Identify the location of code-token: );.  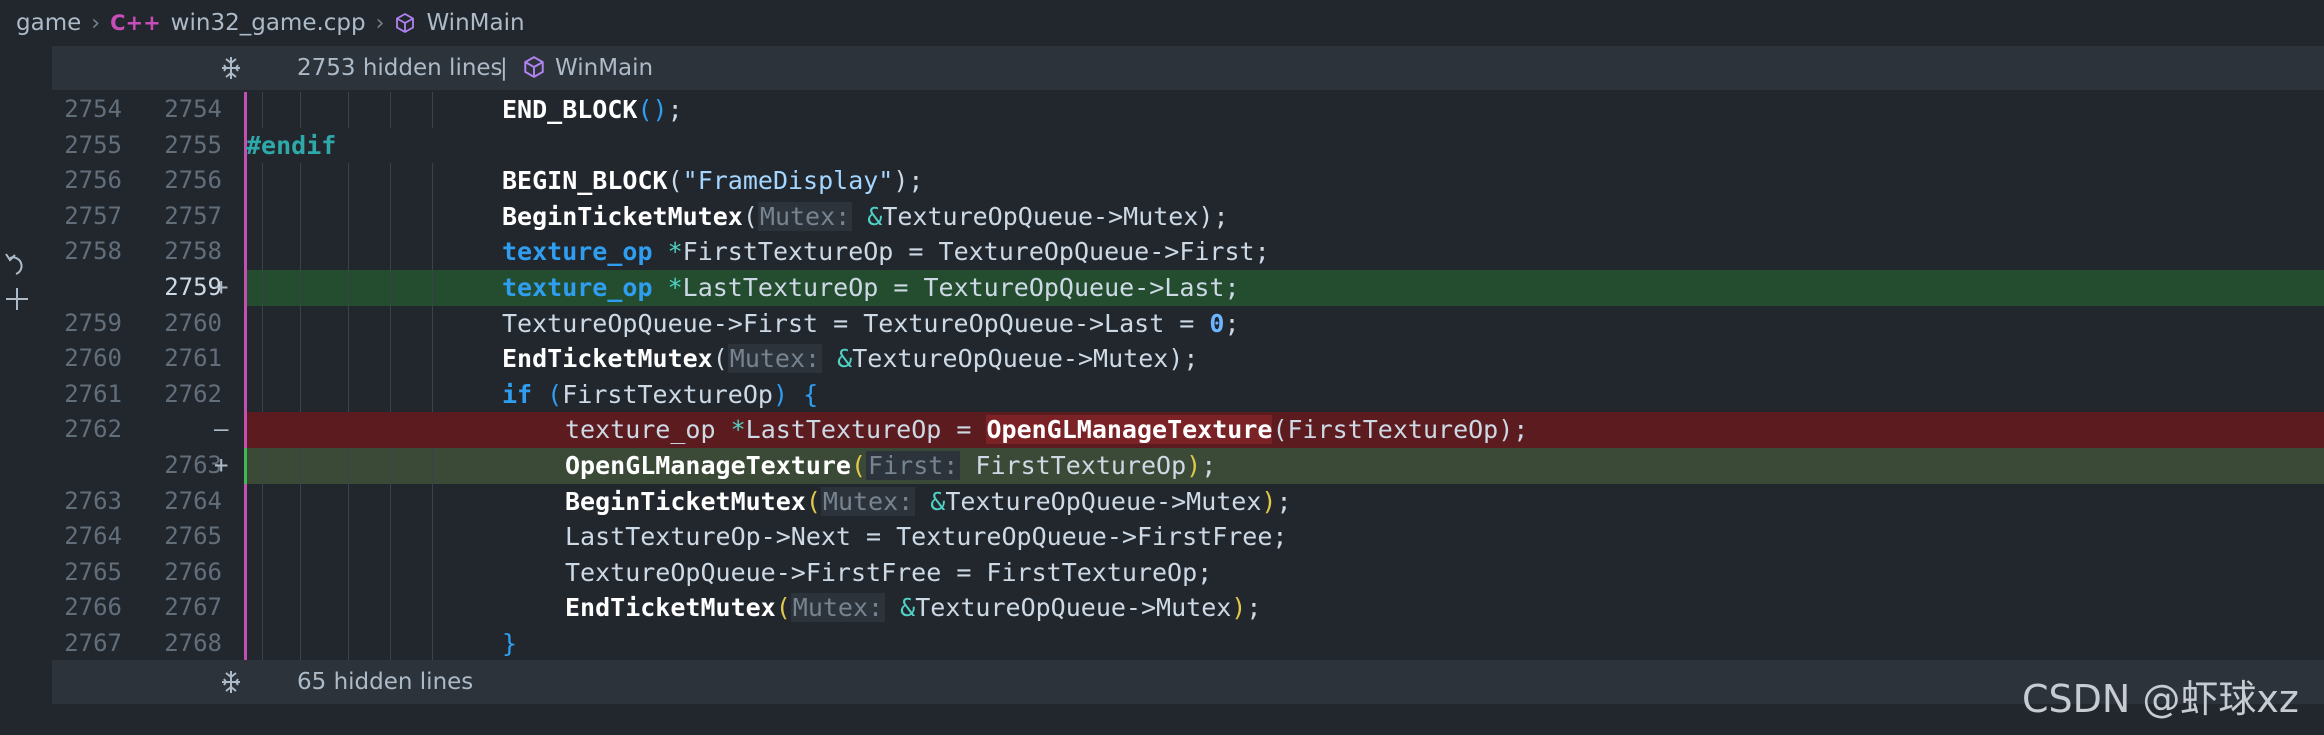
(908, 181).